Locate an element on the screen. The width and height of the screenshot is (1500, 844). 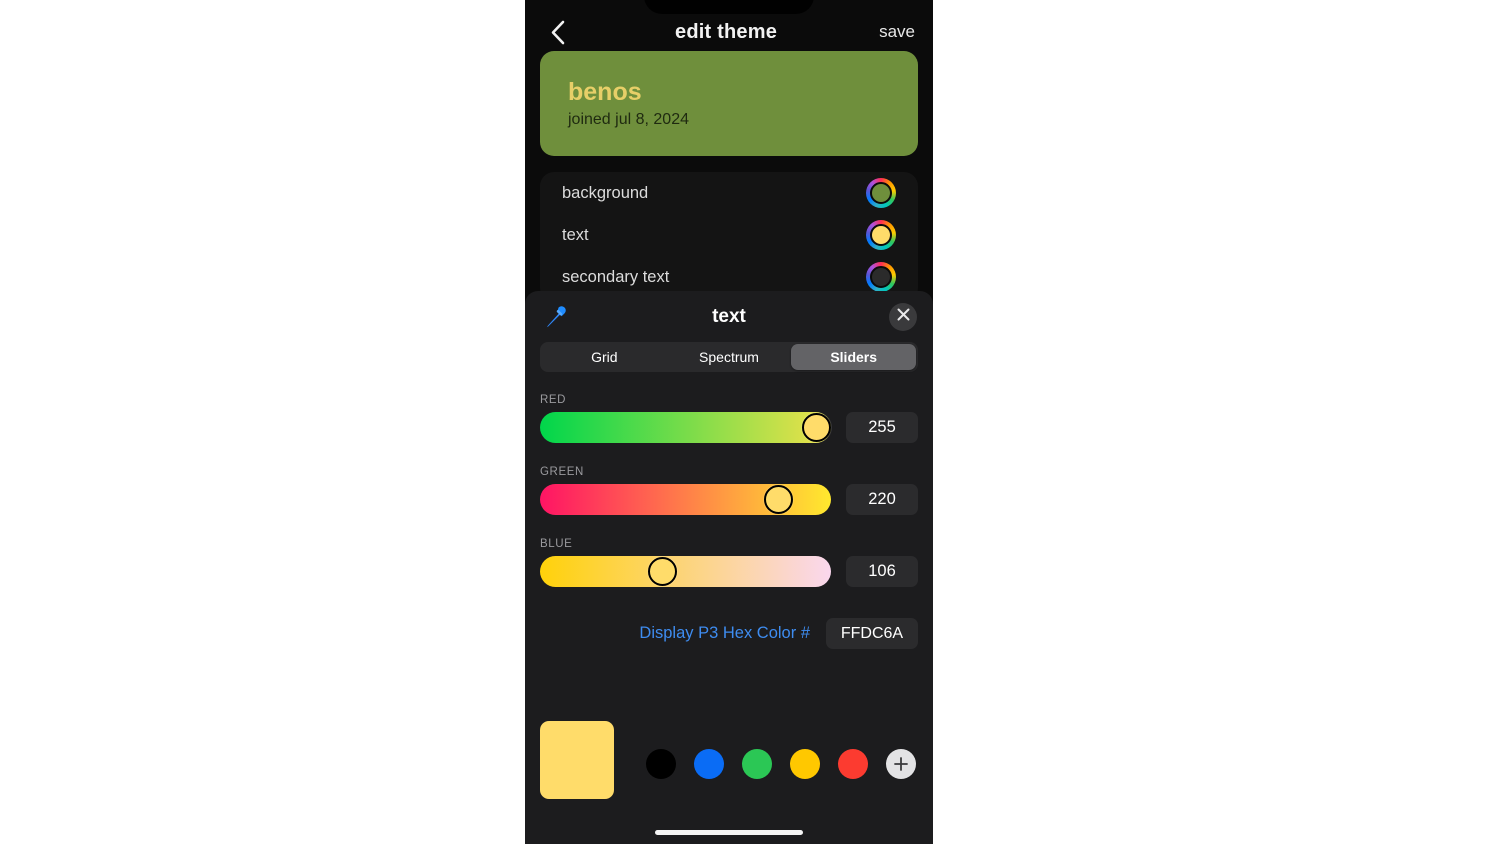
theme-preview-card: benos joined jul 8, 2024 is located at coordinates (729, 103).